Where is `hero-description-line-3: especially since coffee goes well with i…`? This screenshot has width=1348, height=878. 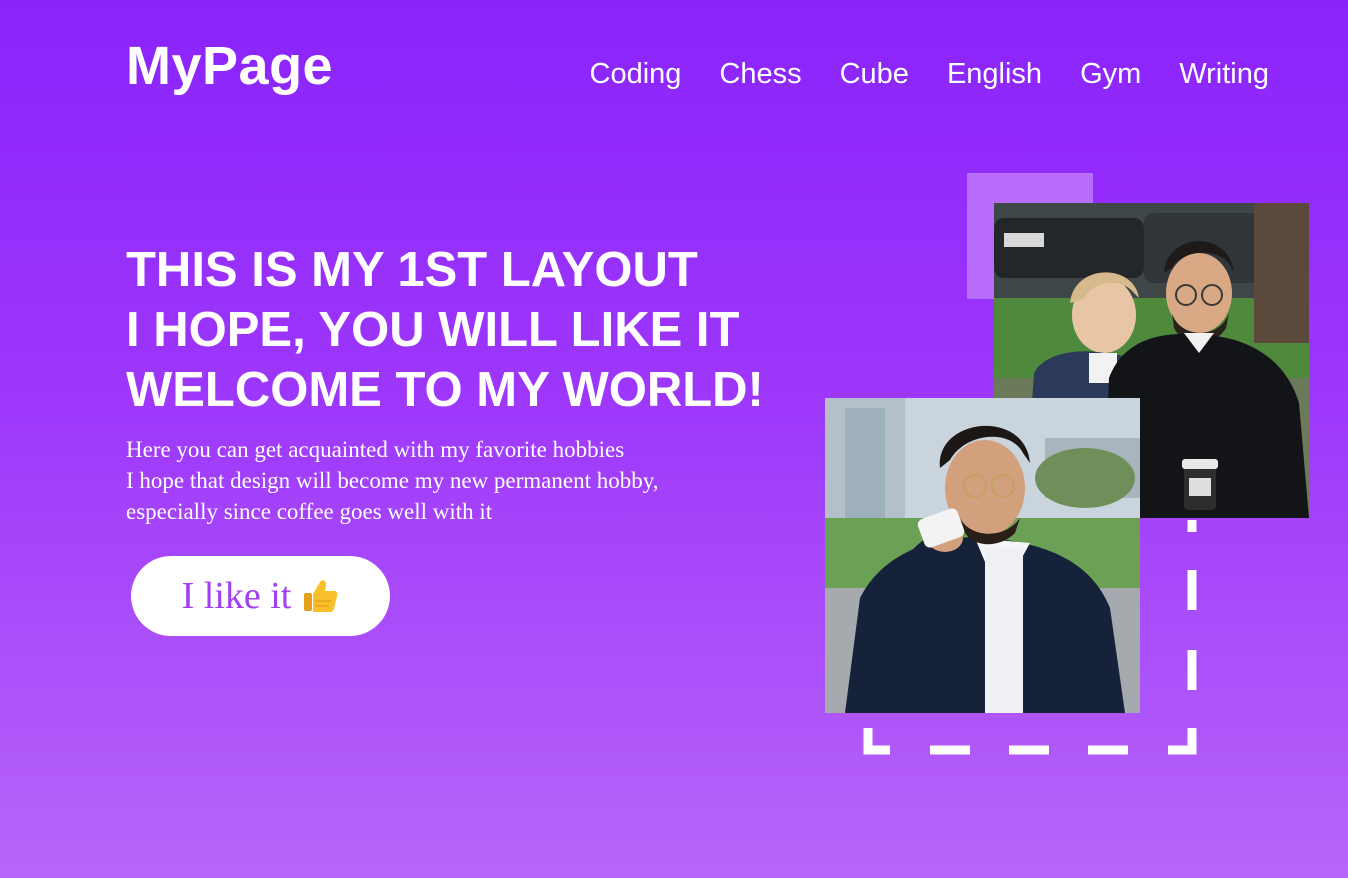 hero-description-line-3: especially since coffee goes well with i… is located at coordinates (309, 511).